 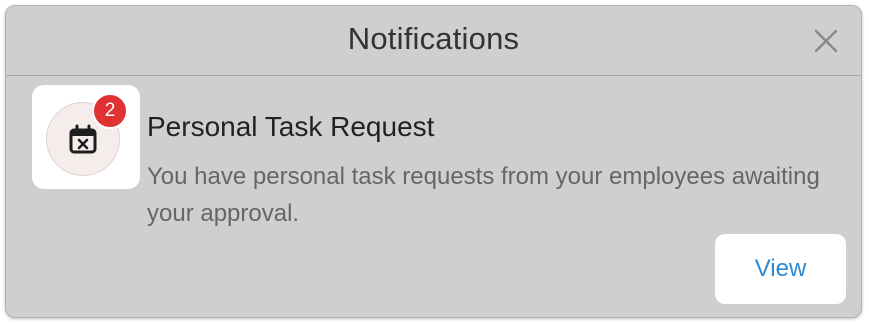 What do you see at coordinates (291, 126) in the screenshot?
I see `notification-title: Personal Task Request` at bounding box center [291, 126].